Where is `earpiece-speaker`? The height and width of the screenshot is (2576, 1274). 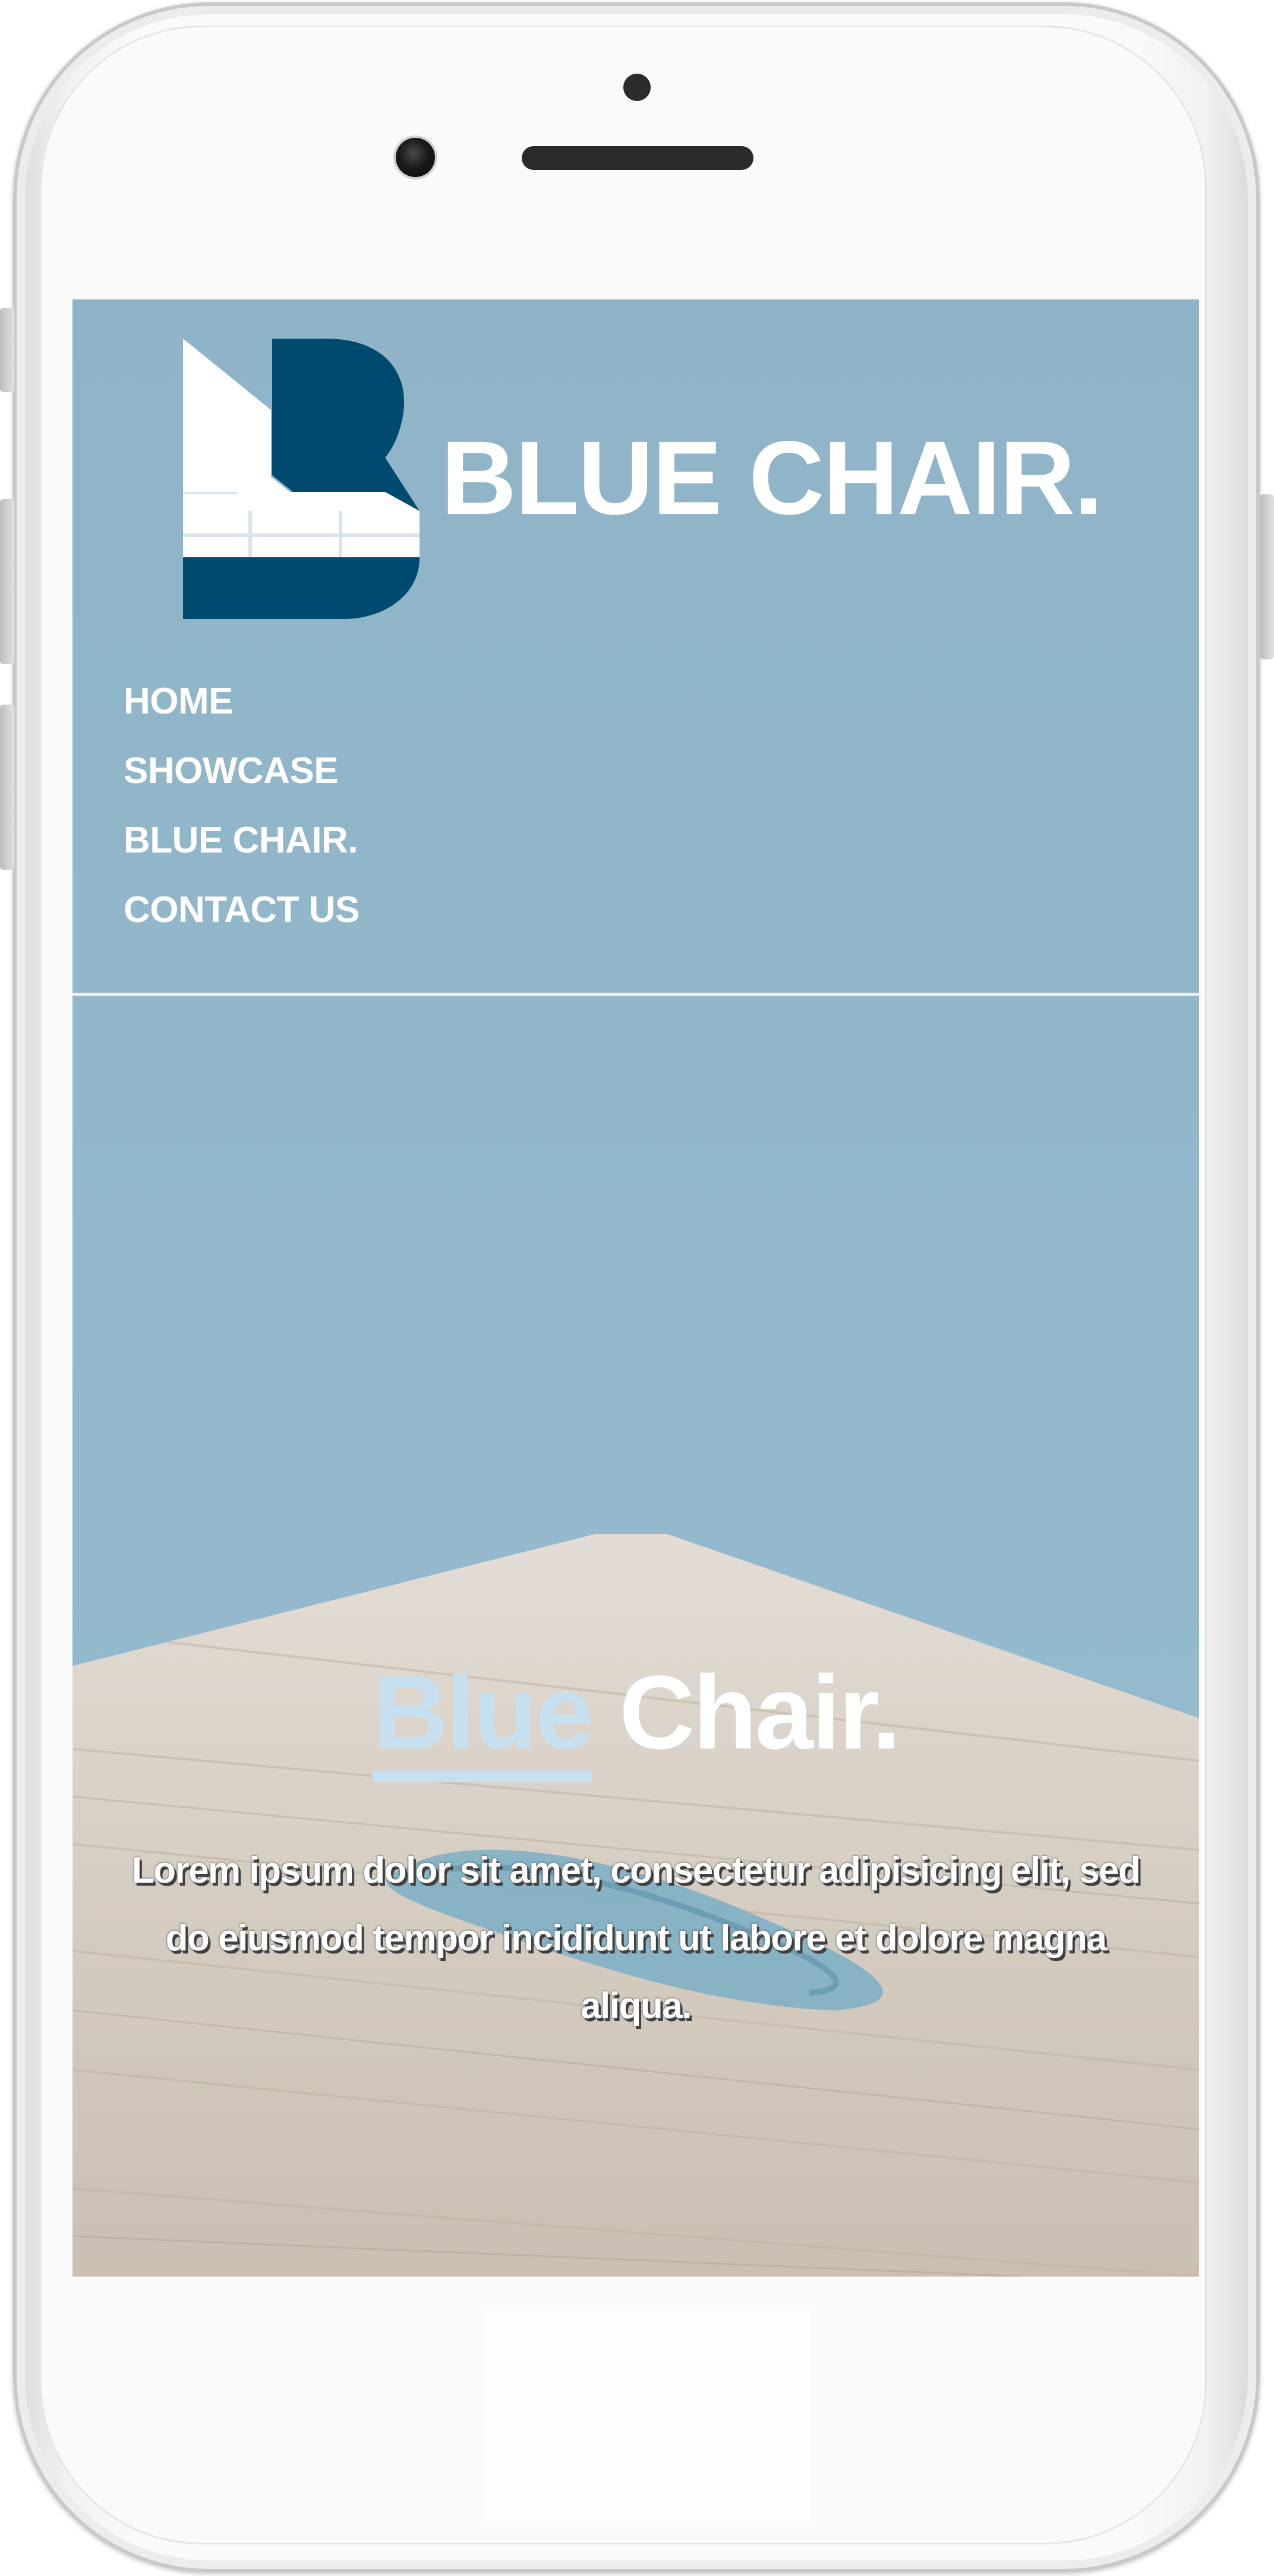
earpiece-speaker is located at coordinates (637, 158).